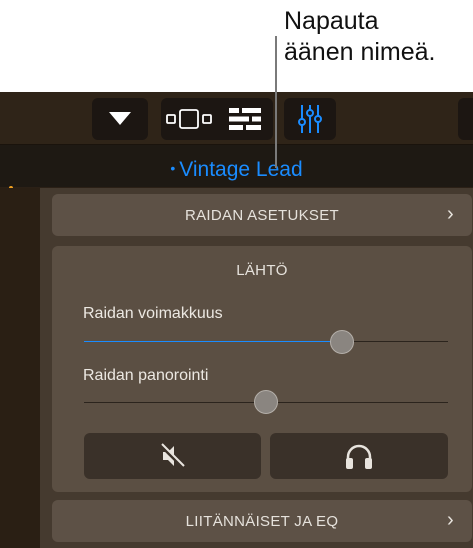 This screenshot has height=548, width=473. Describe the element at coordinates (276, 102) in the screenshot. I see `callout-pointer-line` at that location.